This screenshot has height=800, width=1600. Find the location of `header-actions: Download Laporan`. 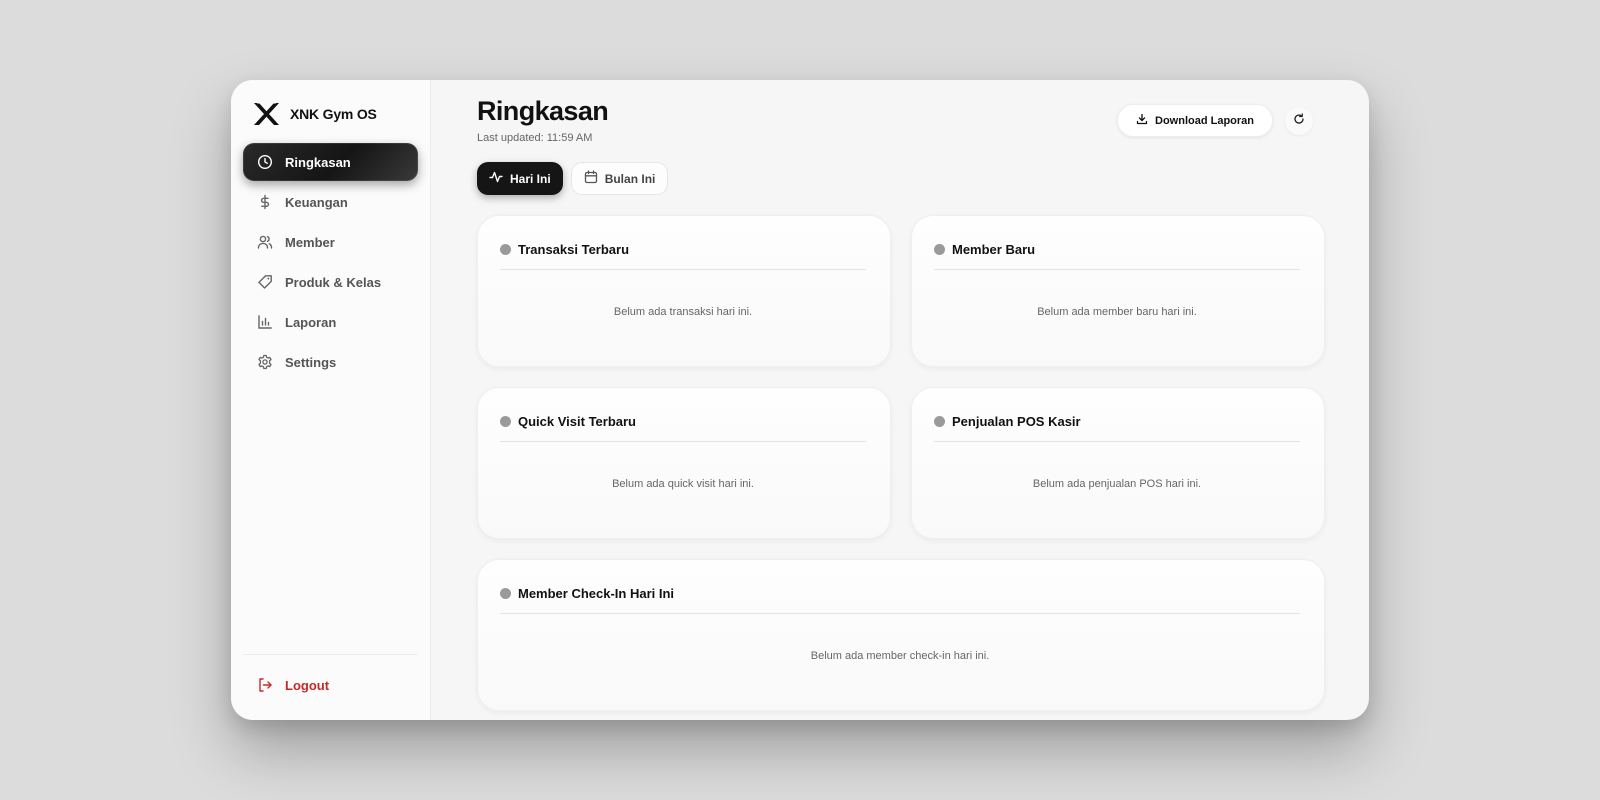

header-actions: Download Laporan is located at coordinates (1215, 120).